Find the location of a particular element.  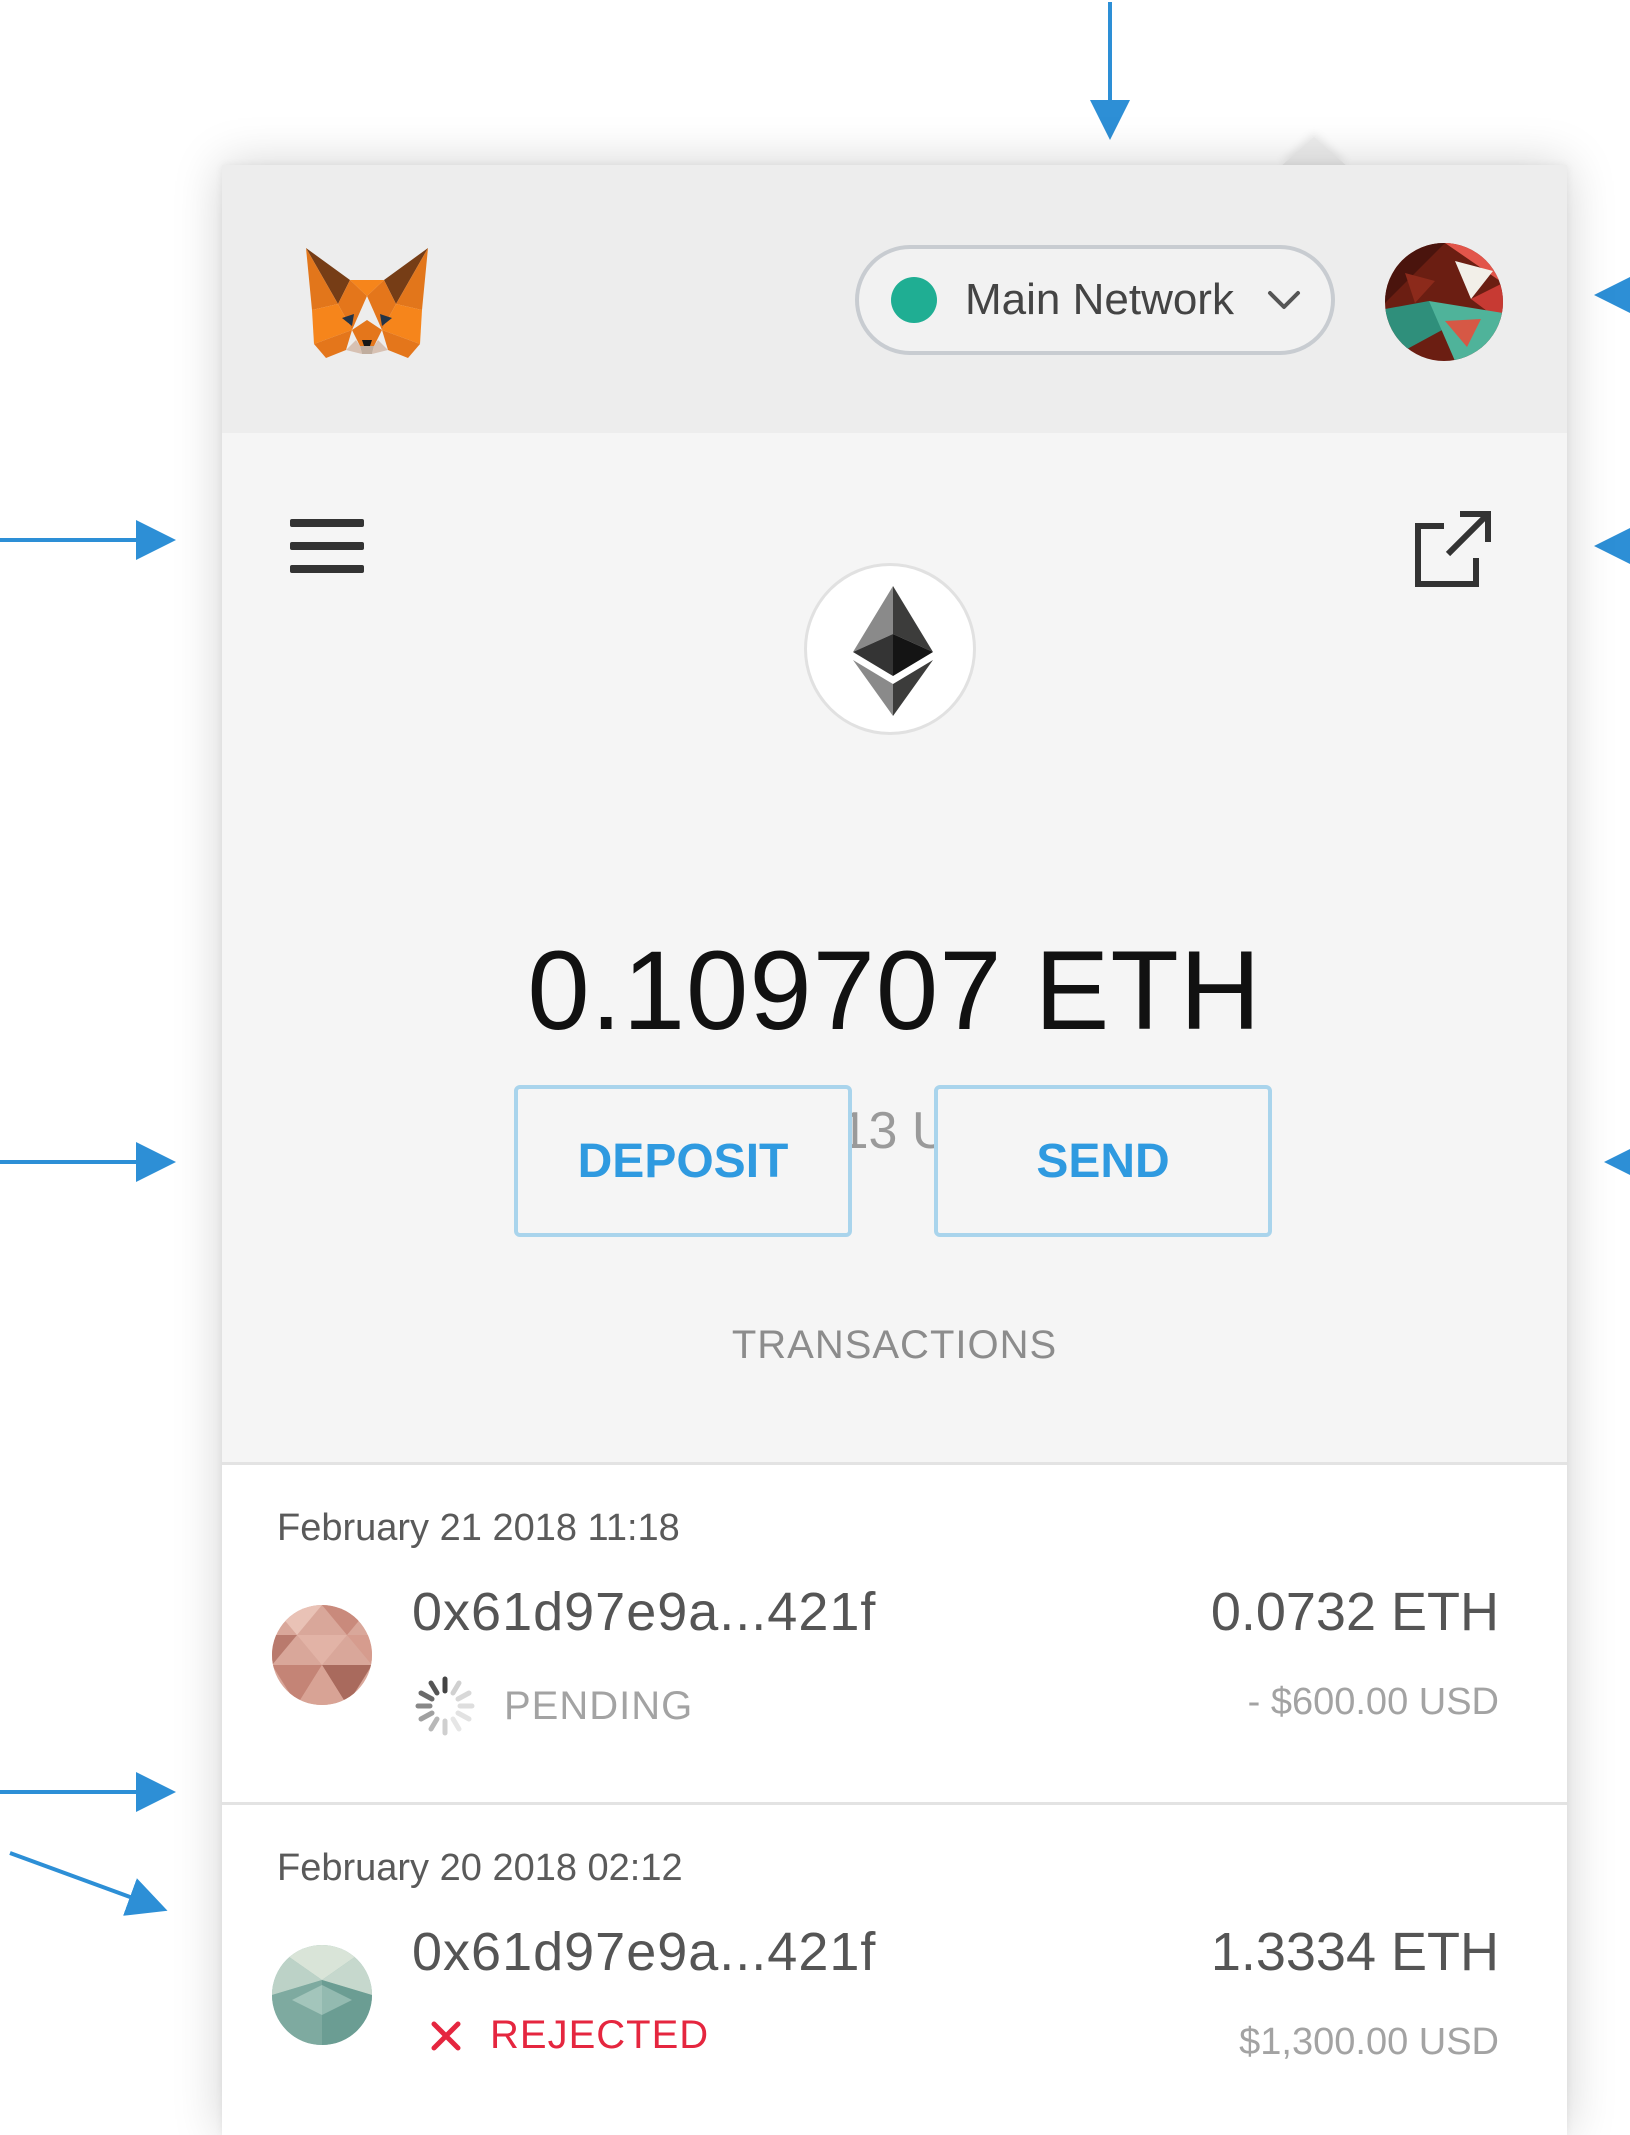

send-button: SEND is located at coordinates (1103, 1161).